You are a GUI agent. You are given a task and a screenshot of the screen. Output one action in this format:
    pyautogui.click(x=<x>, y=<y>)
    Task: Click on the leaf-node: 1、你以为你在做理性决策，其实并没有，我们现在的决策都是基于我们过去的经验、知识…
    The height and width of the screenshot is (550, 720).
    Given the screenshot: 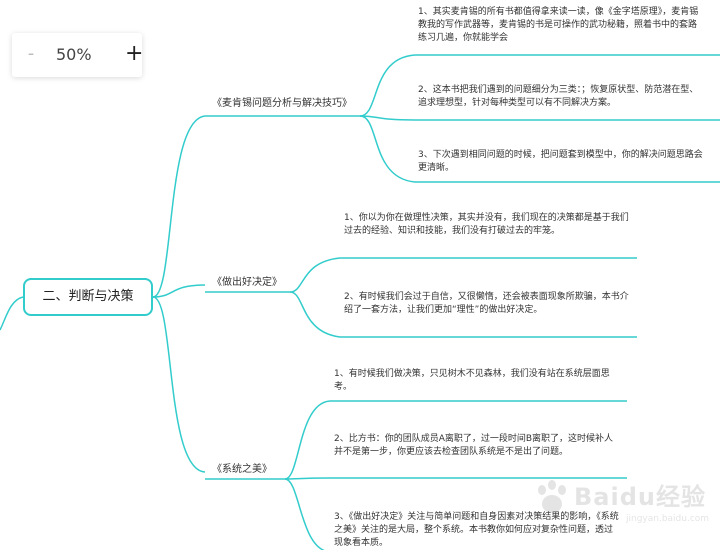 What is the action you would take?
    pyautogui.click(x=487, y=225)
    